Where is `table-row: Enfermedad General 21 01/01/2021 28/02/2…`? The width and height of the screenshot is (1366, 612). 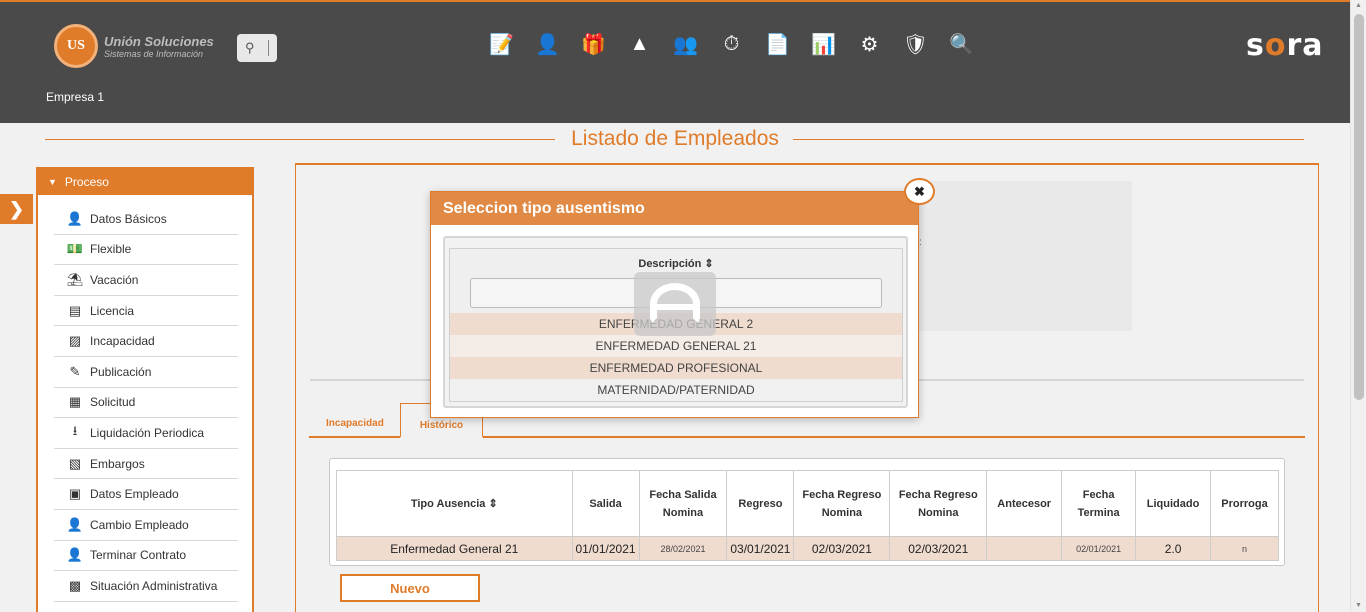
table-row: Enfermedad General 21 01/01/2021 28/02/2… is located at coordinates (807, 548).